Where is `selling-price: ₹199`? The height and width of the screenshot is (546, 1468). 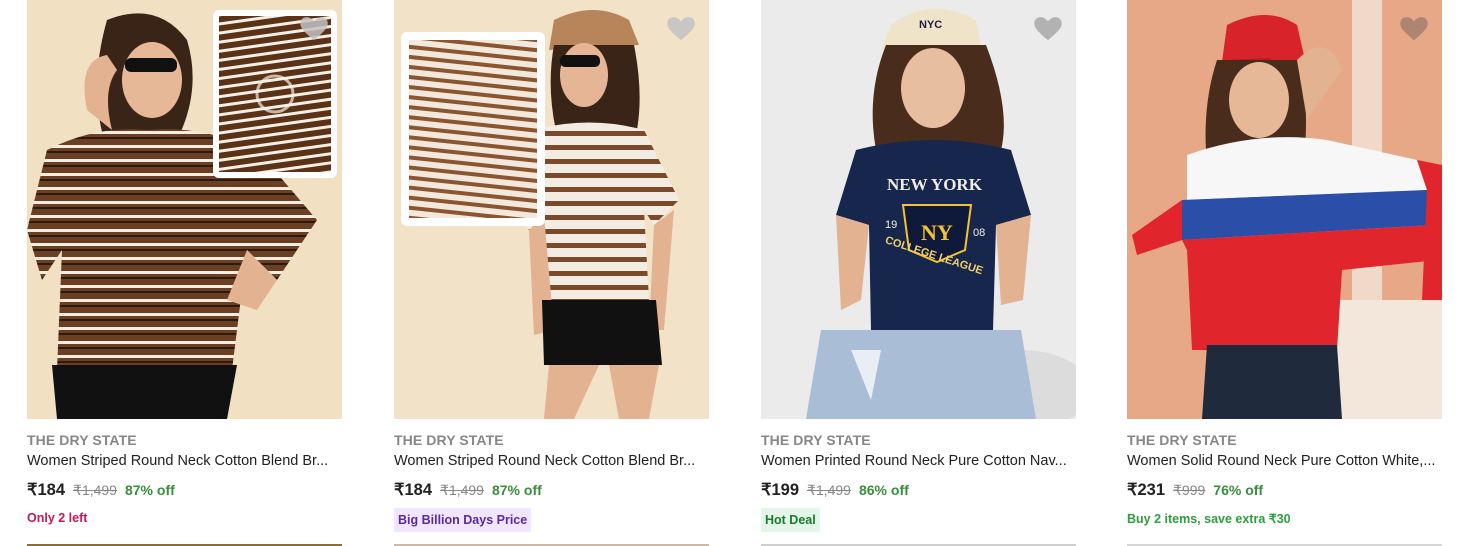 selling-price: ₹199 is located at coordinates (780, 490).